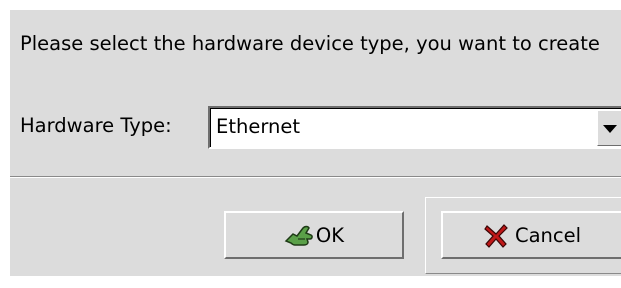 The width and height of the screenshot is (621, 288). Describe the element at coordinates (96, 125) in the screenshot. I see `hardware-type-label: Hardware Type:` at that location.